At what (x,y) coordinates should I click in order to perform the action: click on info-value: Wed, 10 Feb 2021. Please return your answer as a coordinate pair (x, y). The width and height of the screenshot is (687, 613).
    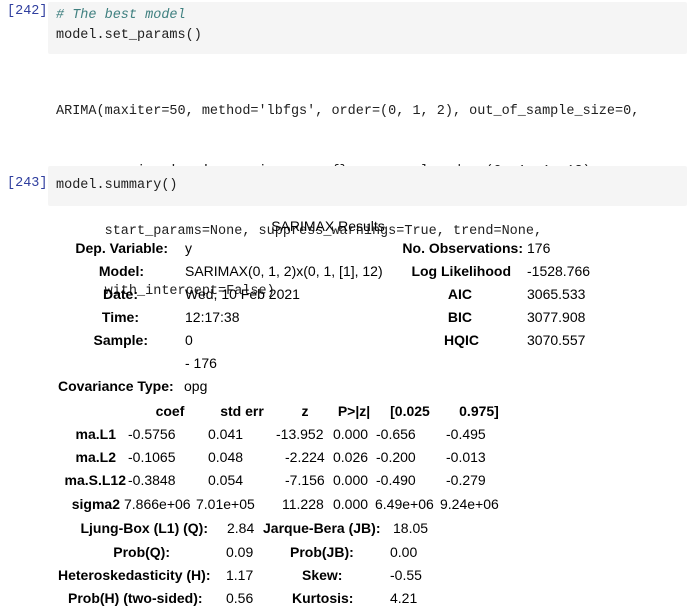
    Looking at the image, I should click on (242, 294).